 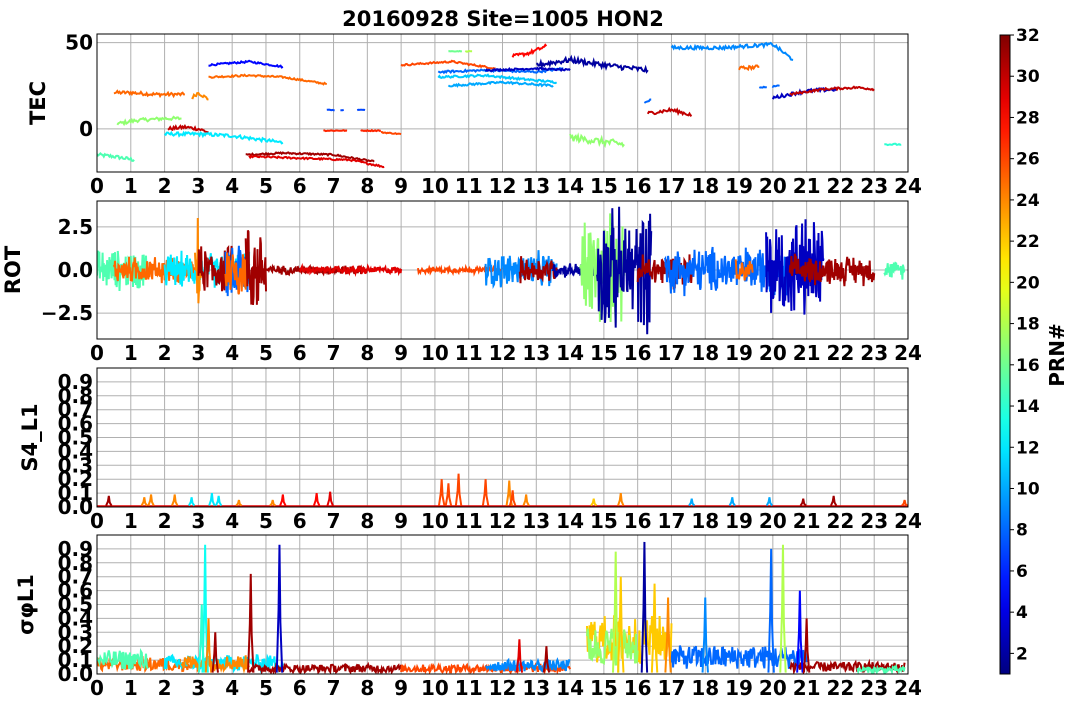 What do you see at coordinates (435, 353) in the screenshot?
I see `x-tick-label: 10` at bounding box center [435, 353].